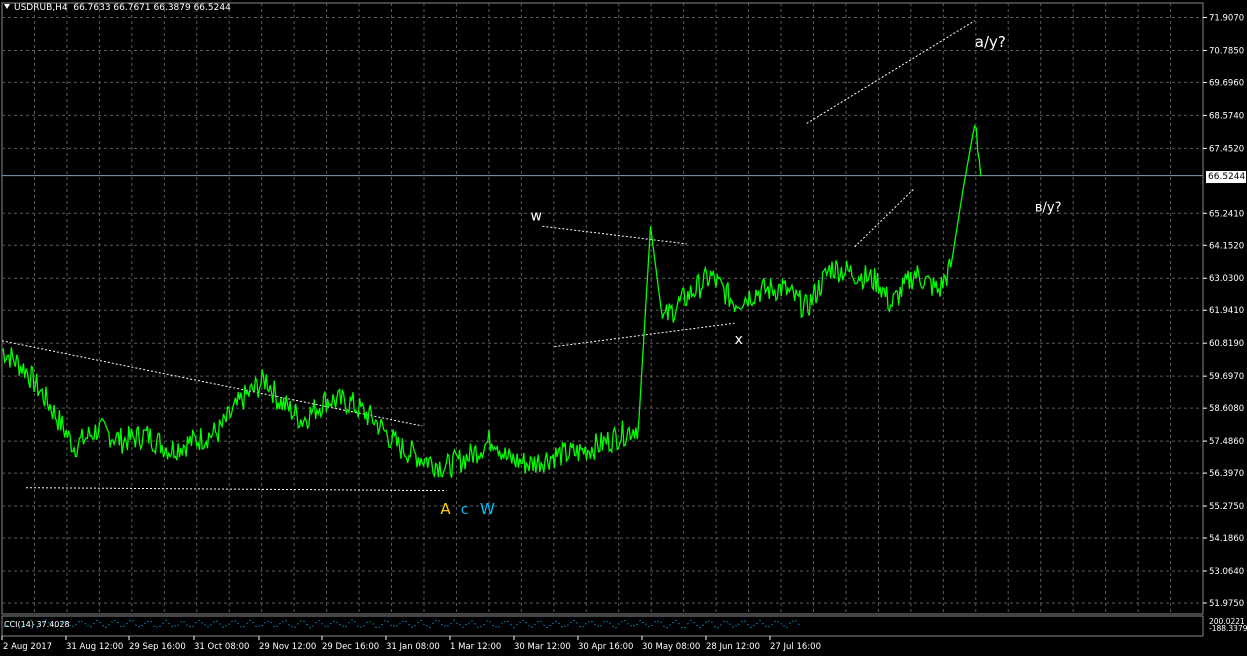  I want to click on wave-label: a/y?, so click(990, 42).